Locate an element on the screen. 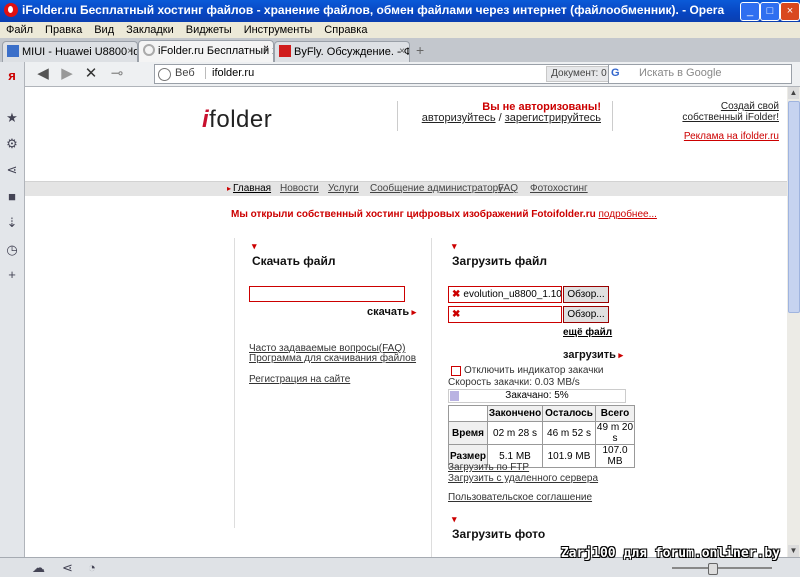 The image size is (800, 577). table-cell: 46 m 52 s is located at coordinates (569, 433).